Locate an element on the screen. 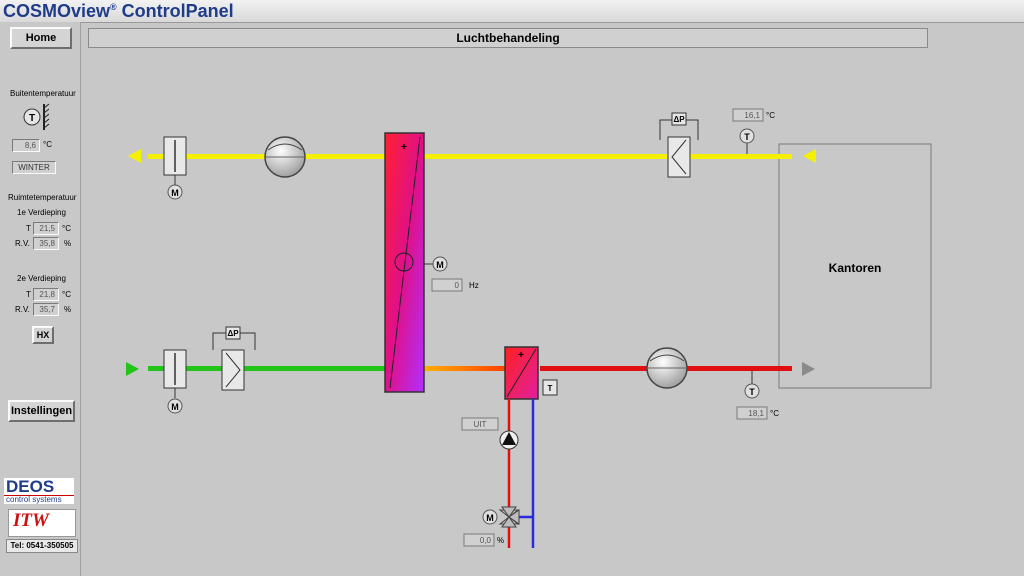  floor2-temp-value: 21,8 is located at coordinates (46, 294).